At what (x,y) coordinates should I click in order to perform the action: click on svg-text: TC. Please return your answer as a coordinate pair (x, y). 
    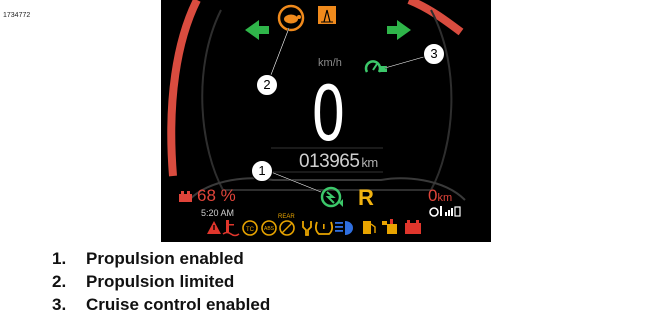
    Looking at the image, I should click on (250, 230).